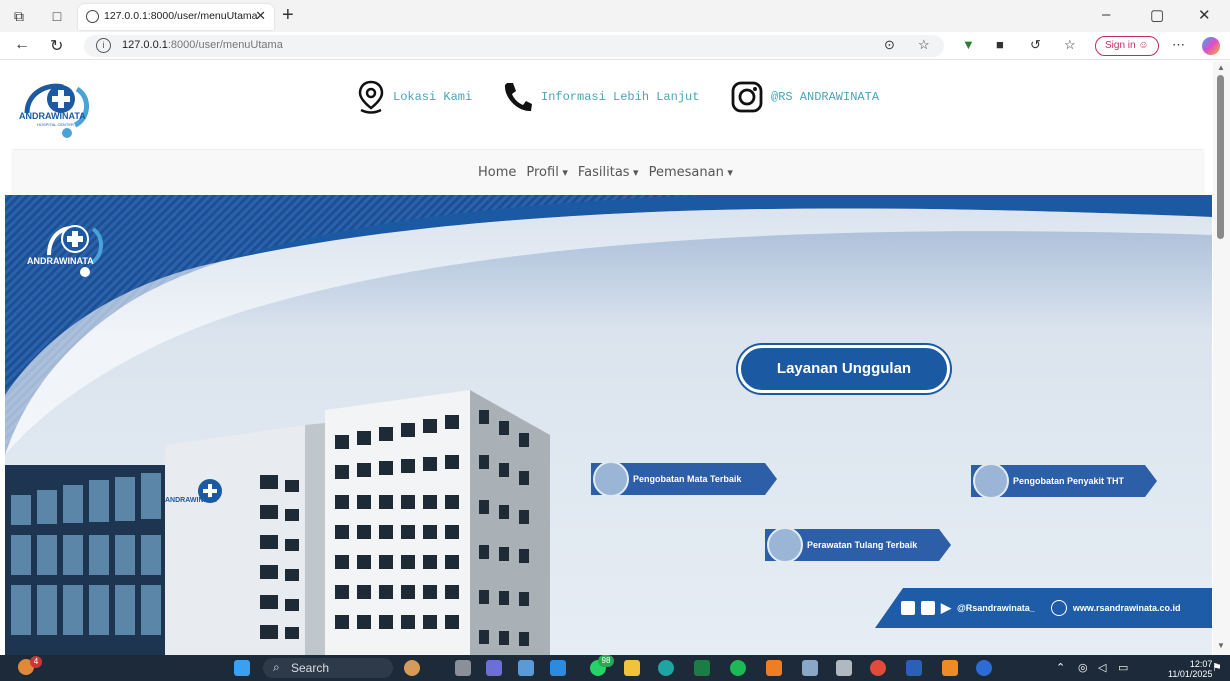  What do you see at coordinates (914, 668) in the screenshot?
I see `word-icon` at bounding box center [914, 668].